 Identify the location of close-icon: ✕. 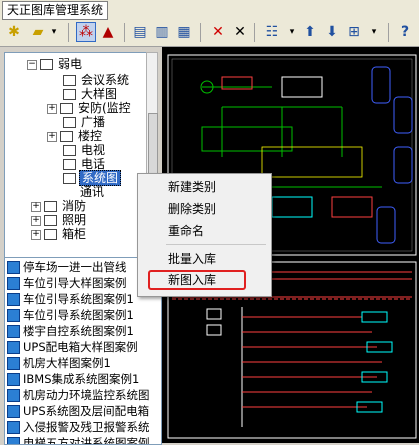
(240, 32).